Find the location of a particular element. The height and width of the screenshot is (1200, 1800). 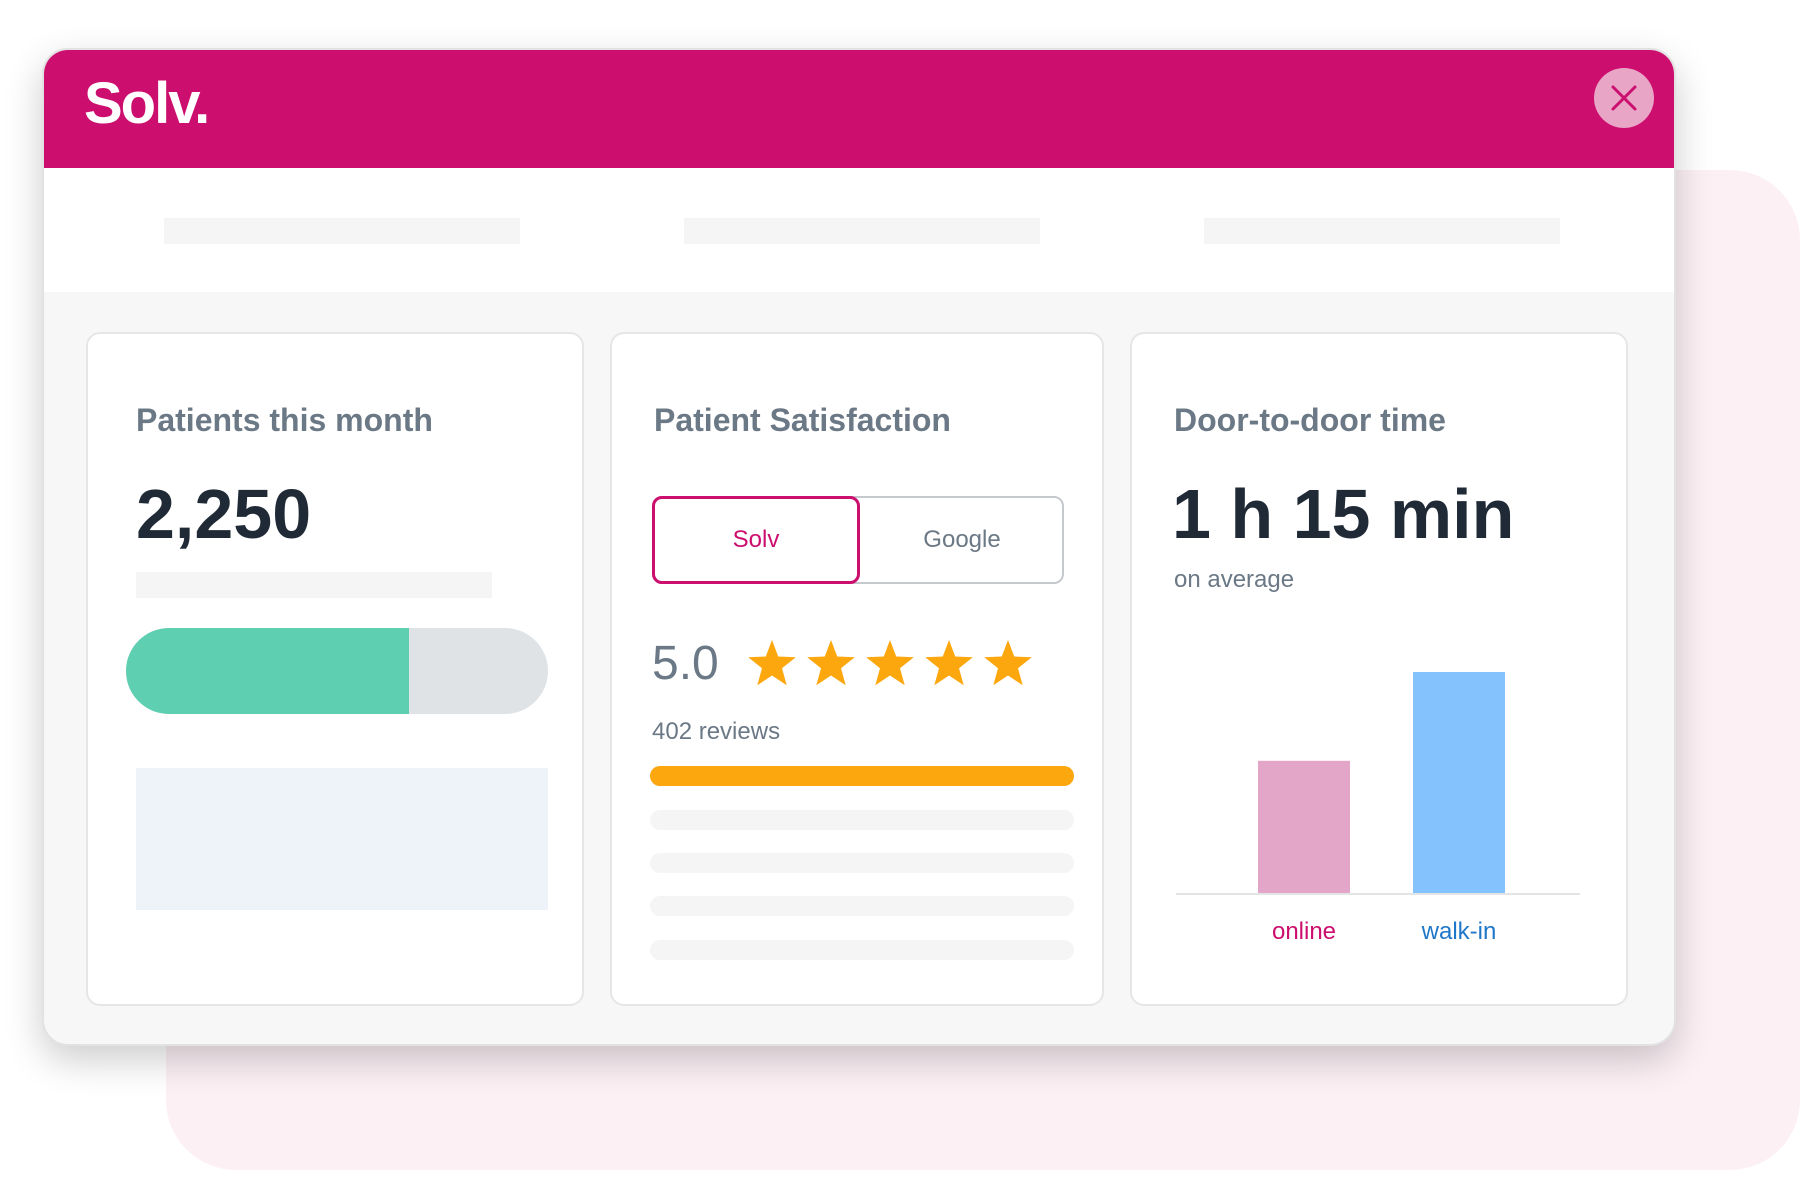

rating-bar-highlight is located at coordinates (862, 776).